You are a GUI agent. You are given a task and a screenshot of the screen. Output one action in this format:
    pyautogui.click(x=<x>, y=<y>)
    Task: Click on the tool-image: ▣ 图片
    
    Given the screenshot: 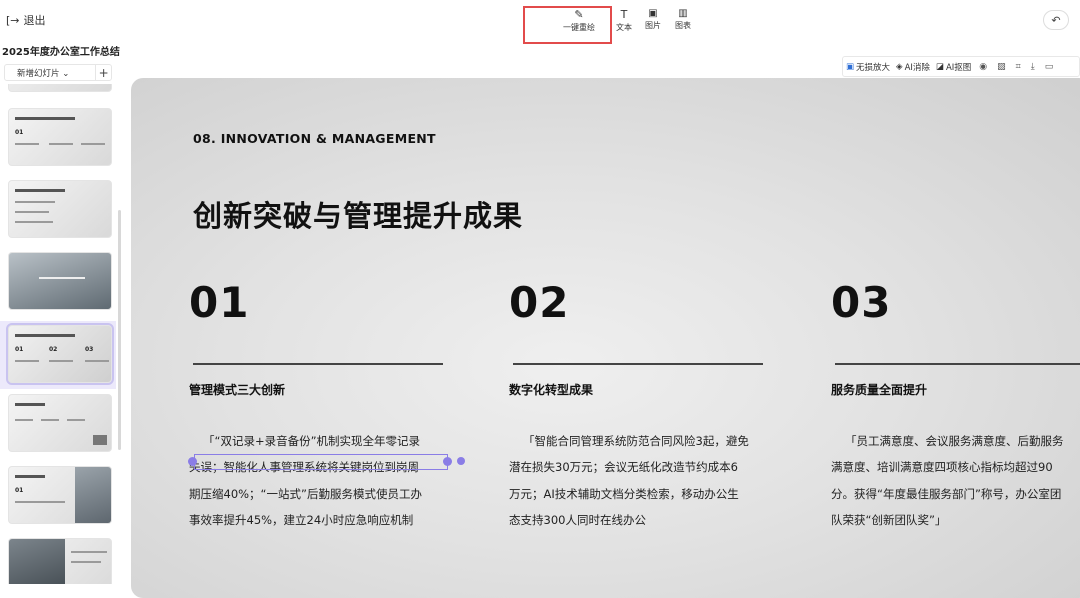 What is the action you would take?
    pyautogui.click(x=653, y=19)
    